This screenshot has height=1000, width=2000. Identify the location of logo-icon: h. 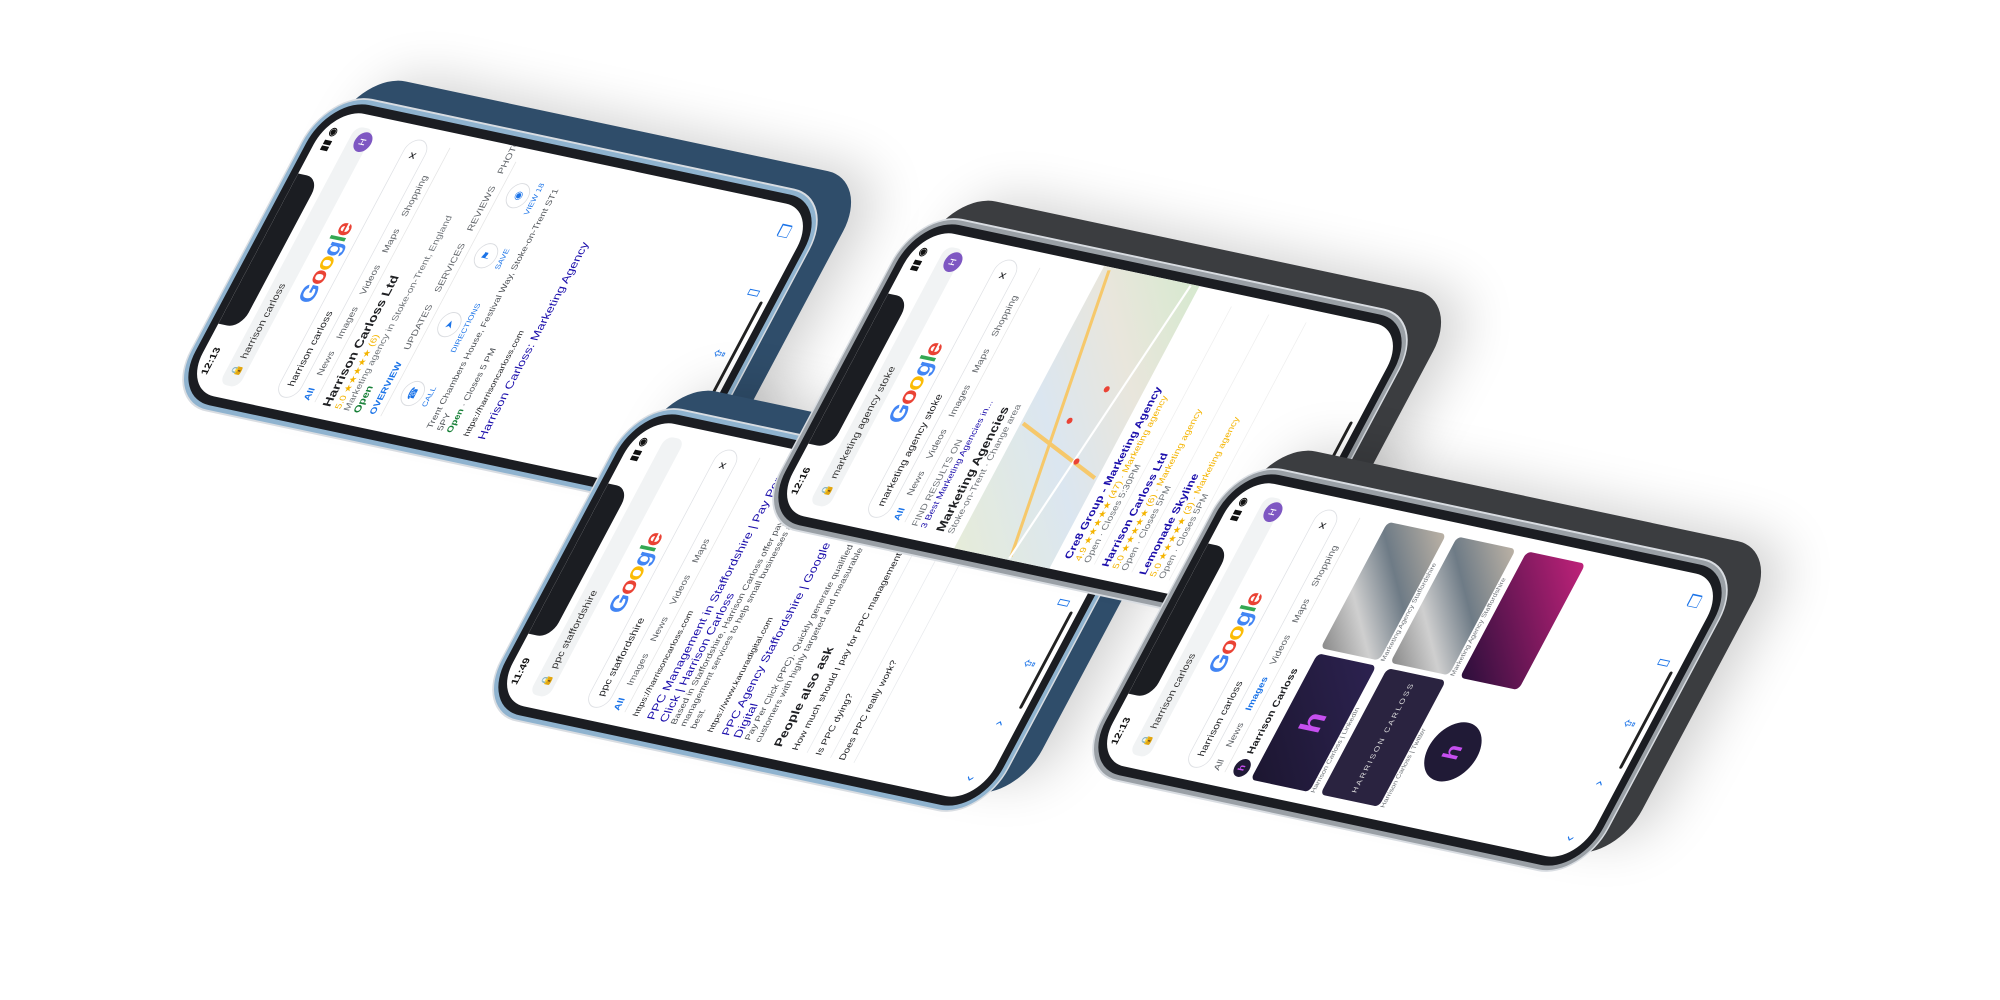
(1242, 768).